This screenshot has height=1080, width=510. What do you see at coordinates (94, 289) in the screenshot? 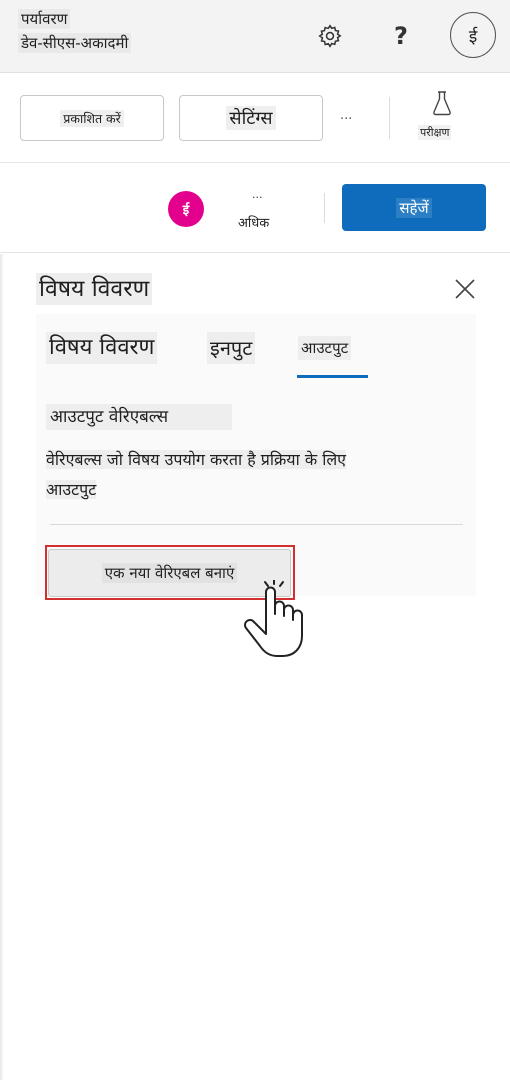
I see `panel-title: विषय विवरण` at bounding box center [94, 289].